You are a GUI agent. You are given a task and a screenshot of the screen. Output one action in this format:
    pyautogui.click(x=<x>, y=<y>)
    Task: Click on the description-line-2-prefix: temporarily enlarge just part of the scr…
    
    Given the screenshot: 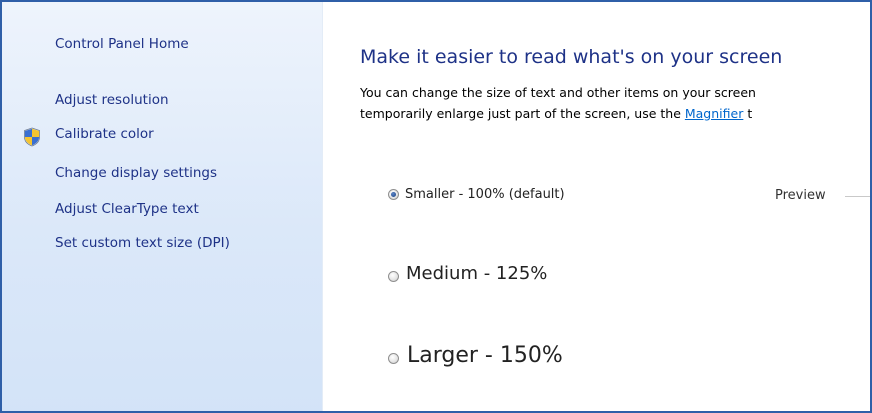 What is the action you would take?
    pyautogui.click(x=522, y=113)
    